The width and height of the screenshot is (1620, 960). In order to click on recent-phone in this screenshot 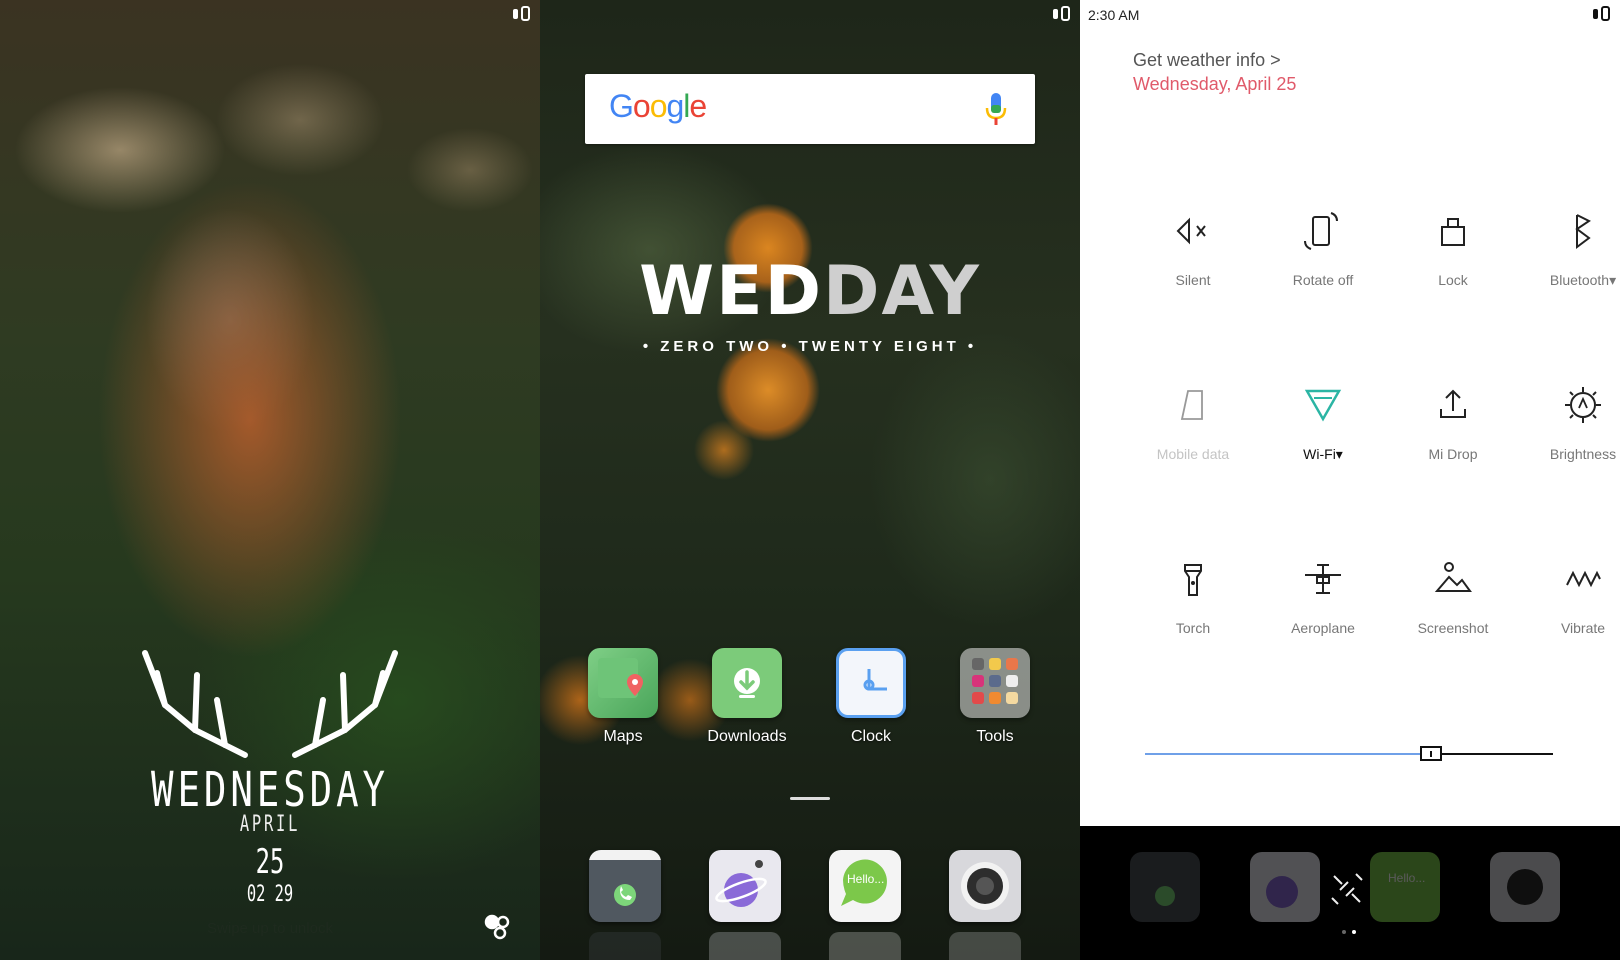, I will do `click(1165, 887)`.